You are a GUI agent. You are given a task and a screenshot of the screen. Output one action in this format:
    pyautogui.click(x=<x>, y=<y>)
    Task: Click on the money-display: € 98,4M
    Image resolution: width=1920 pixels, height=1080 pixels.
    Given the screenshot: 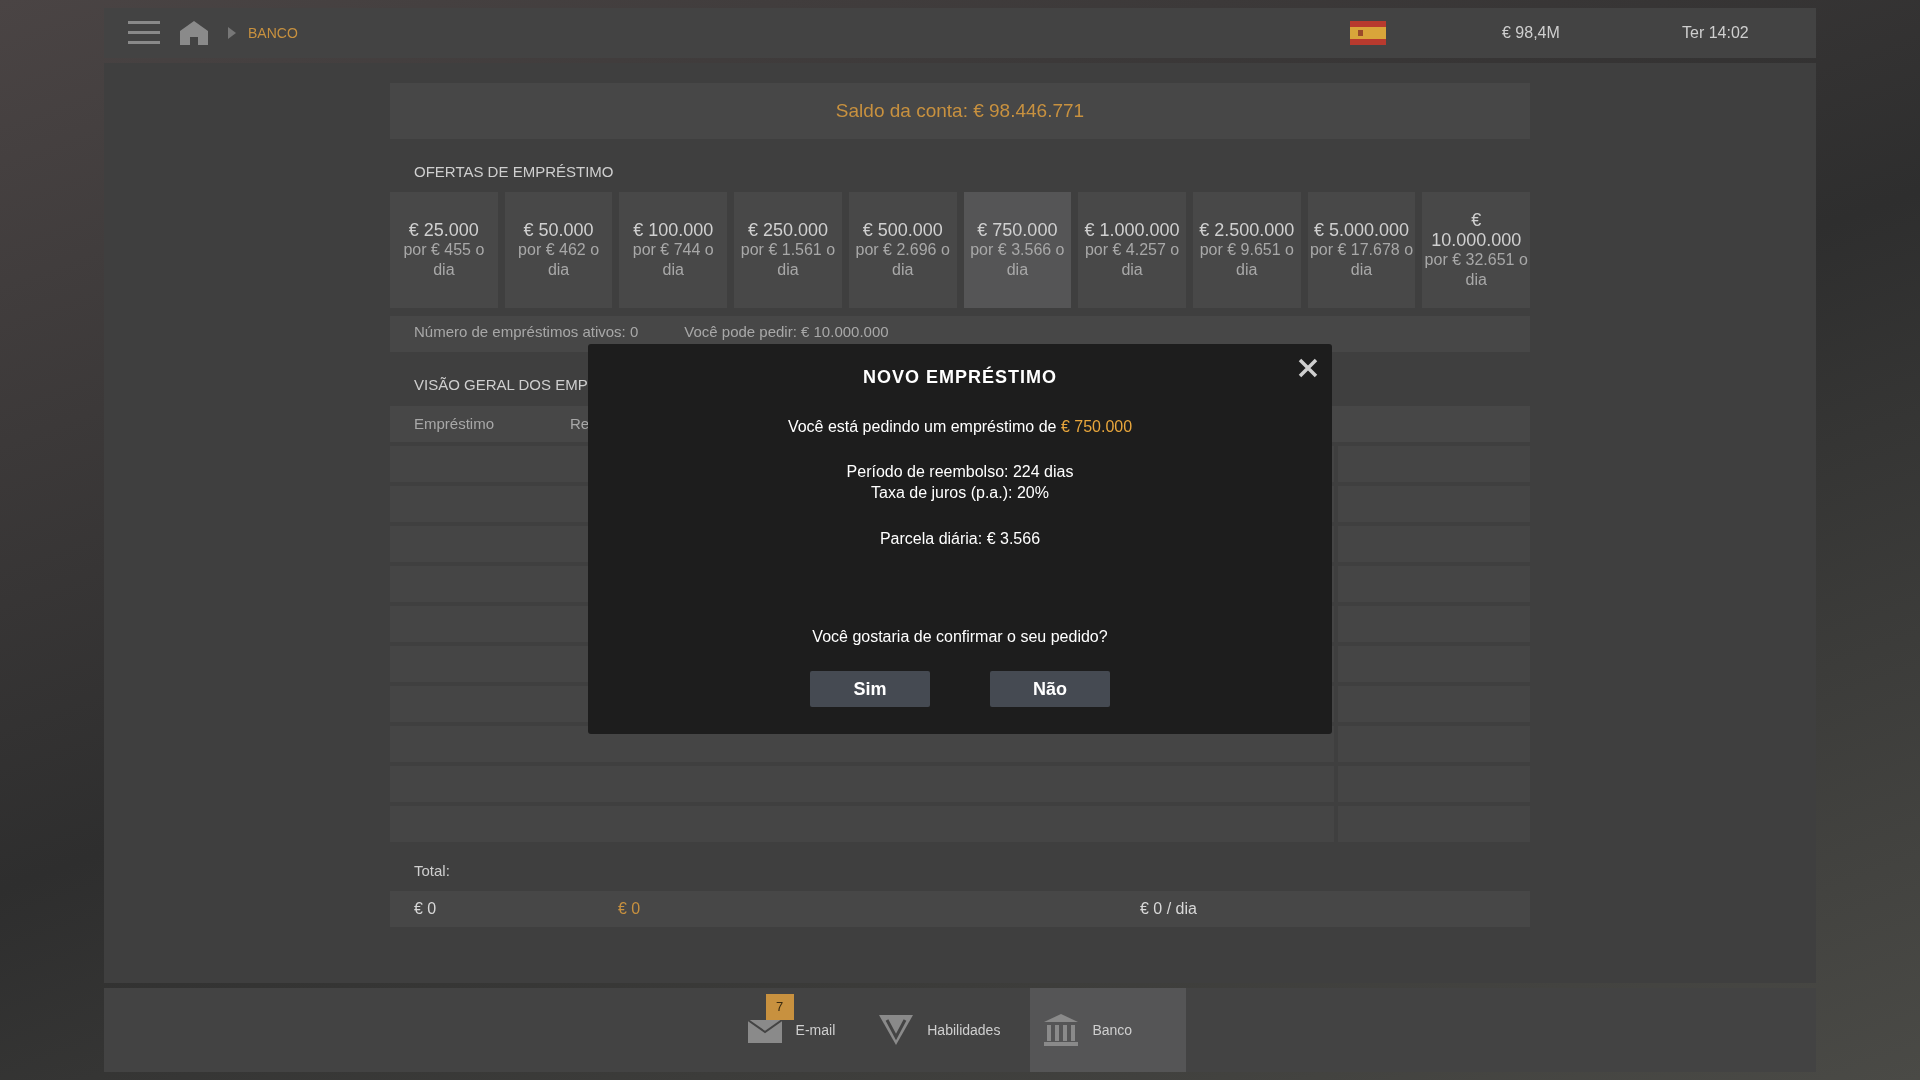 What is the action you would take?
    pyautogui.click(x=1531, y=33)
    